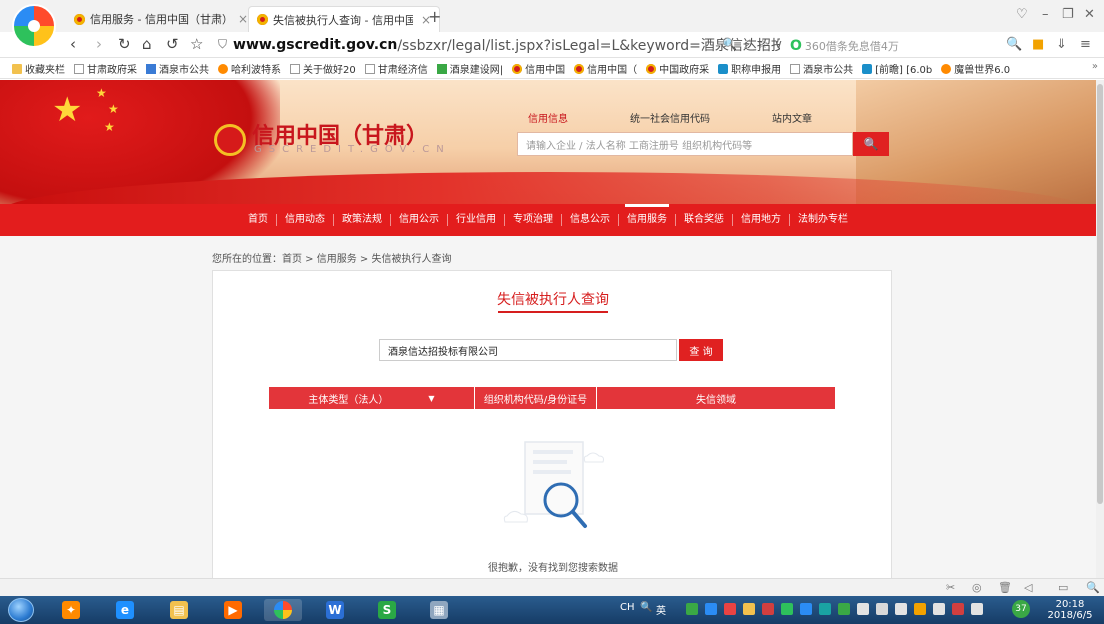  Describe the element at coordinates (124, 44) in the screenshot. I see `reload-icon: ↻` at that location.